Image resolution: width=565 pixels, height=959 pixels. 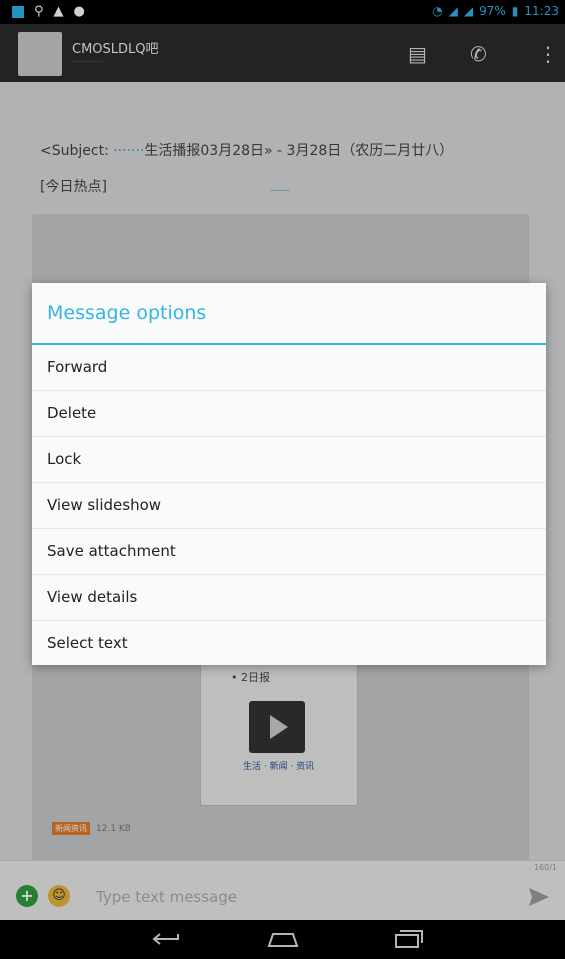 What do you see at coordinates (289, 643) in the screenshot?
I see `option-select-text: Select text` at bounding box center [289, 643].